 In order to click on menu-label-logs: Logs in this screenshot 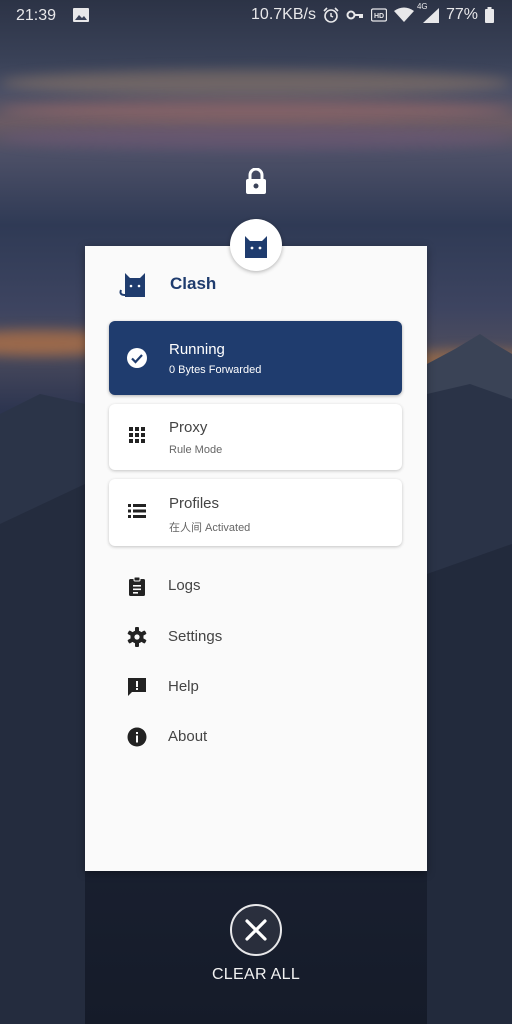, I will do `click(184, 585)`.